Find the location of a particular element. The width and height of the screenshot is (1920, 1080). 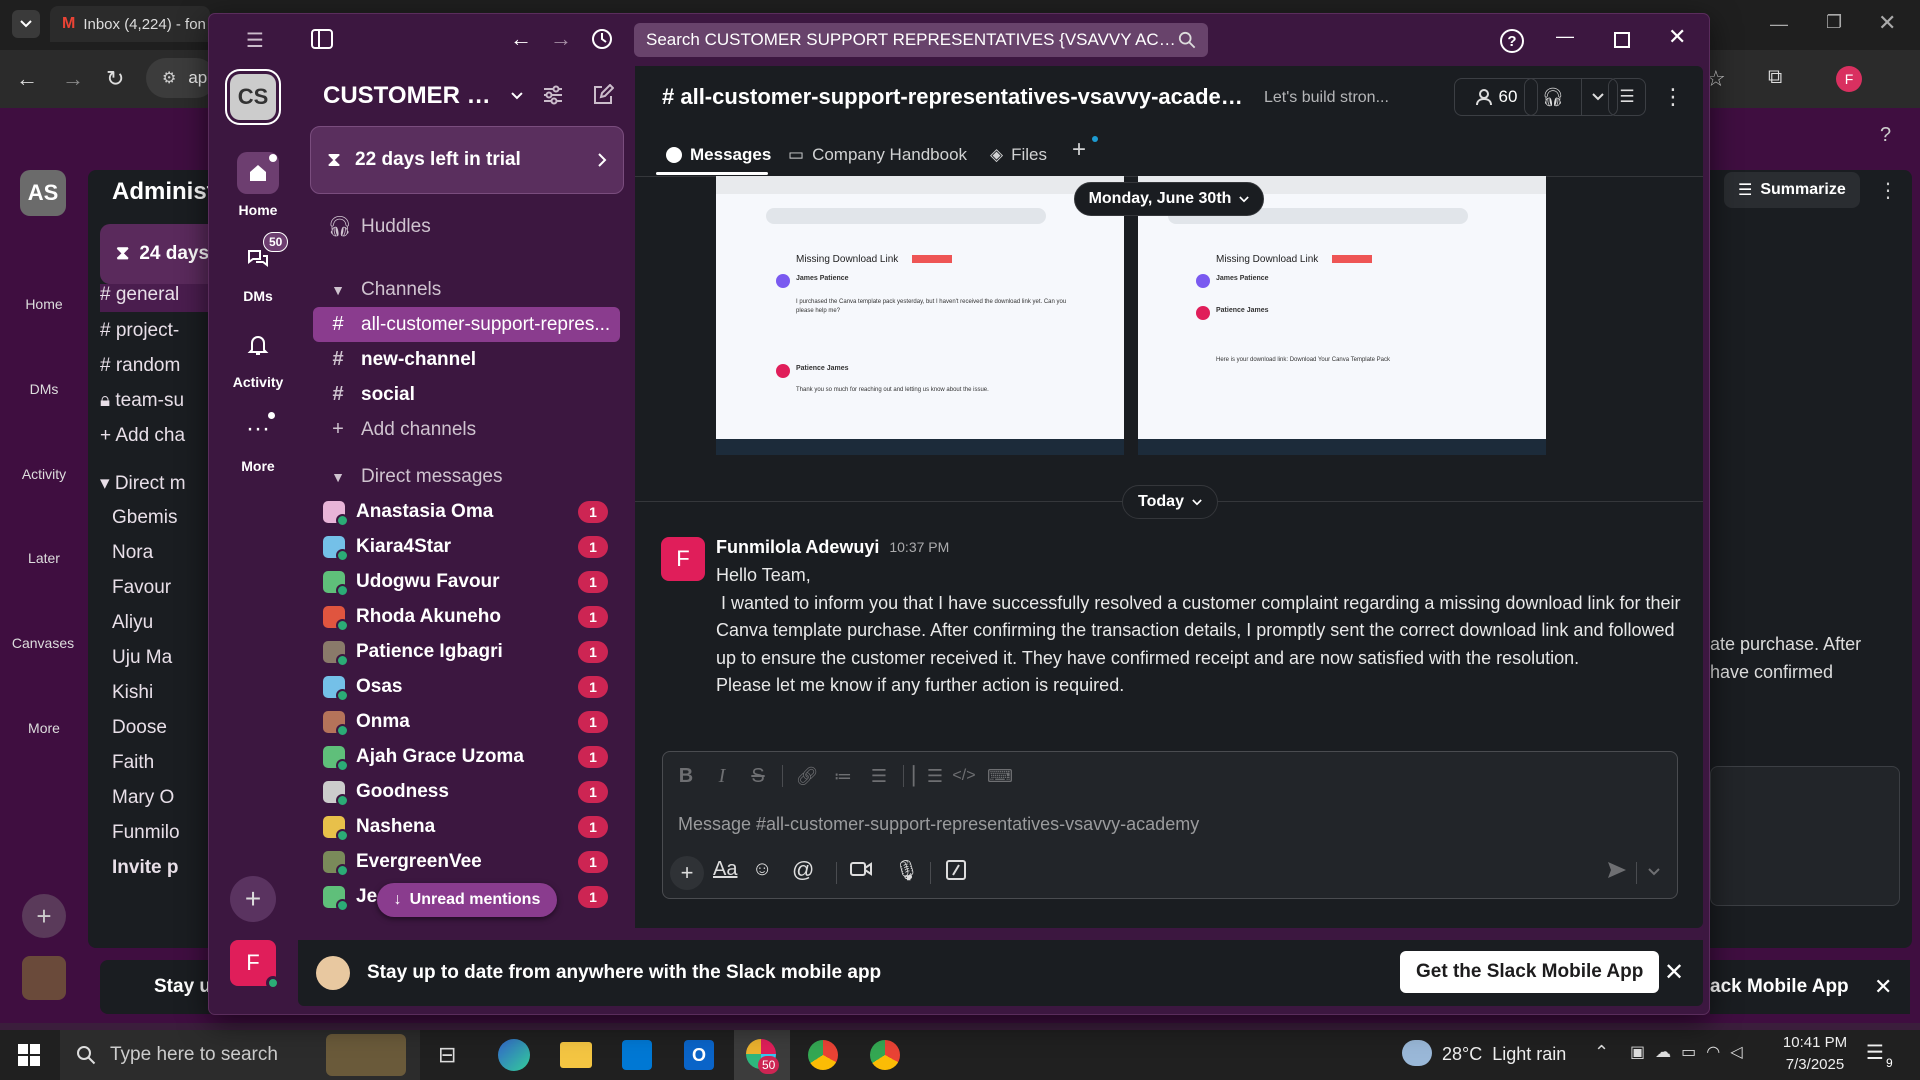

sidebar-dm-item: Kiara4Star 1 is located at coordinates (466, 546).